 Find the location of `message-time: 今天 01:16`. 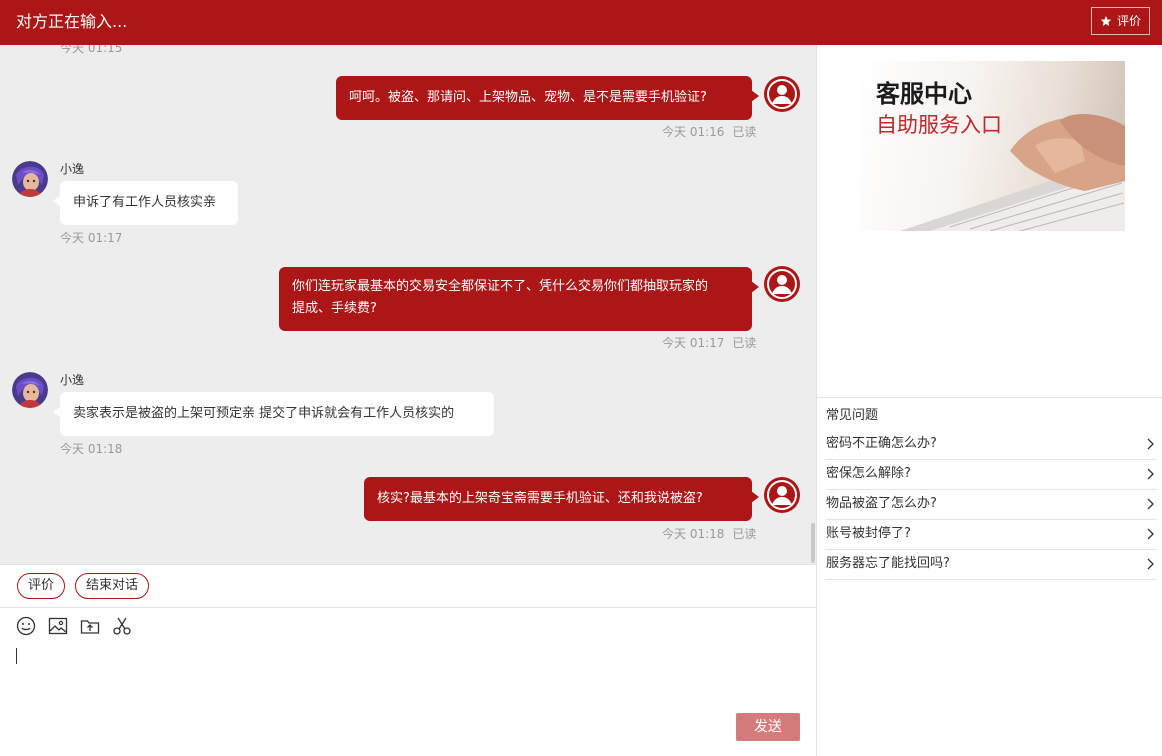

message-time: 今天 01:16 is located at coordinates (693, 132).